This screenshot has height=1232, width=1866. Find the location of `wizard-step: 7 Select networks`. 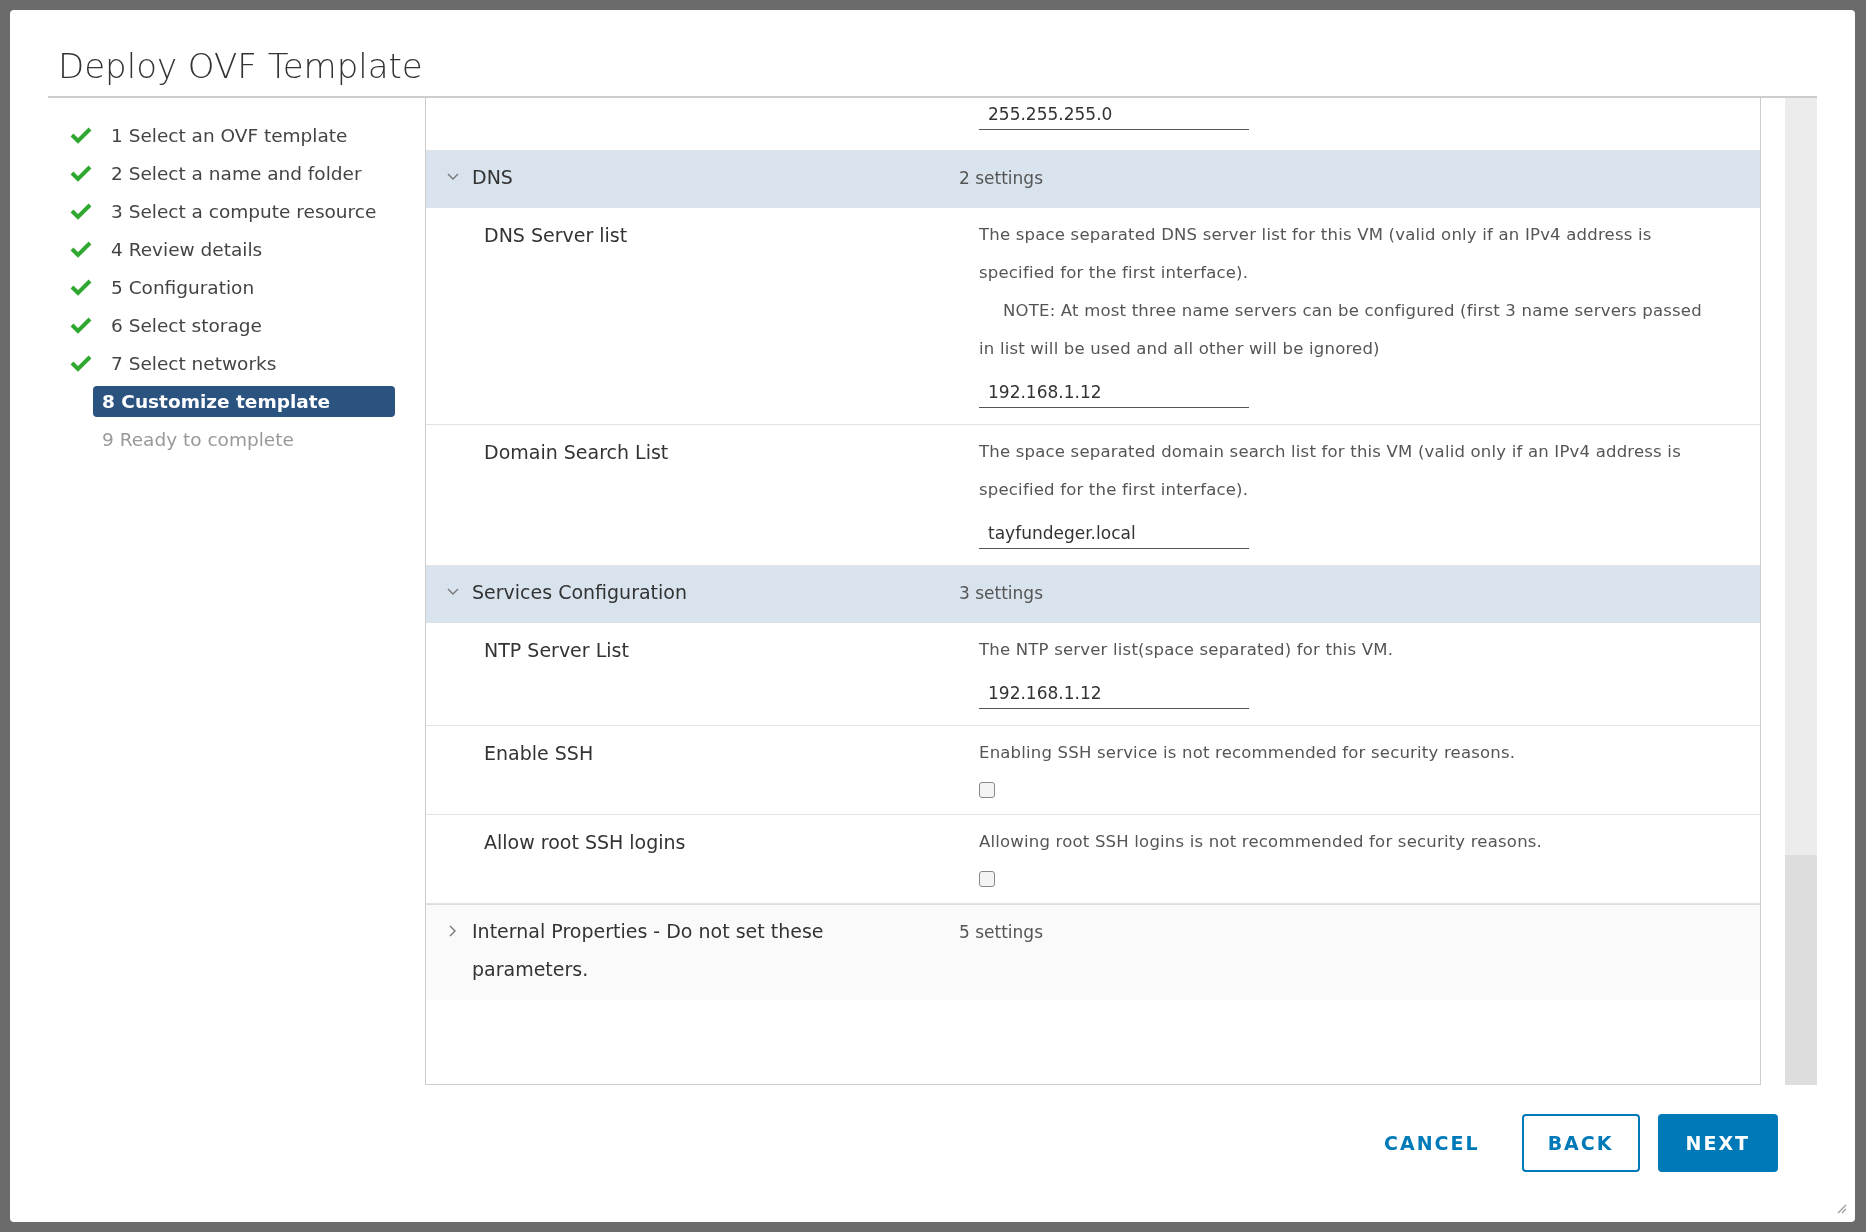

wizard-step: 7 Select networks is located at coordinates (194, 363).